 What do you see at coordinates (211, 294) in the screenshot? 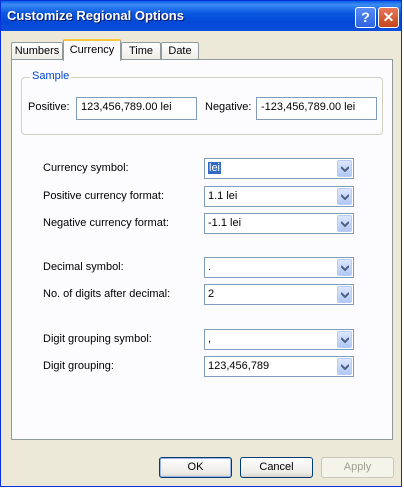
I see `digits-after-decimal-value: 2` at bounding box center [211, 294].